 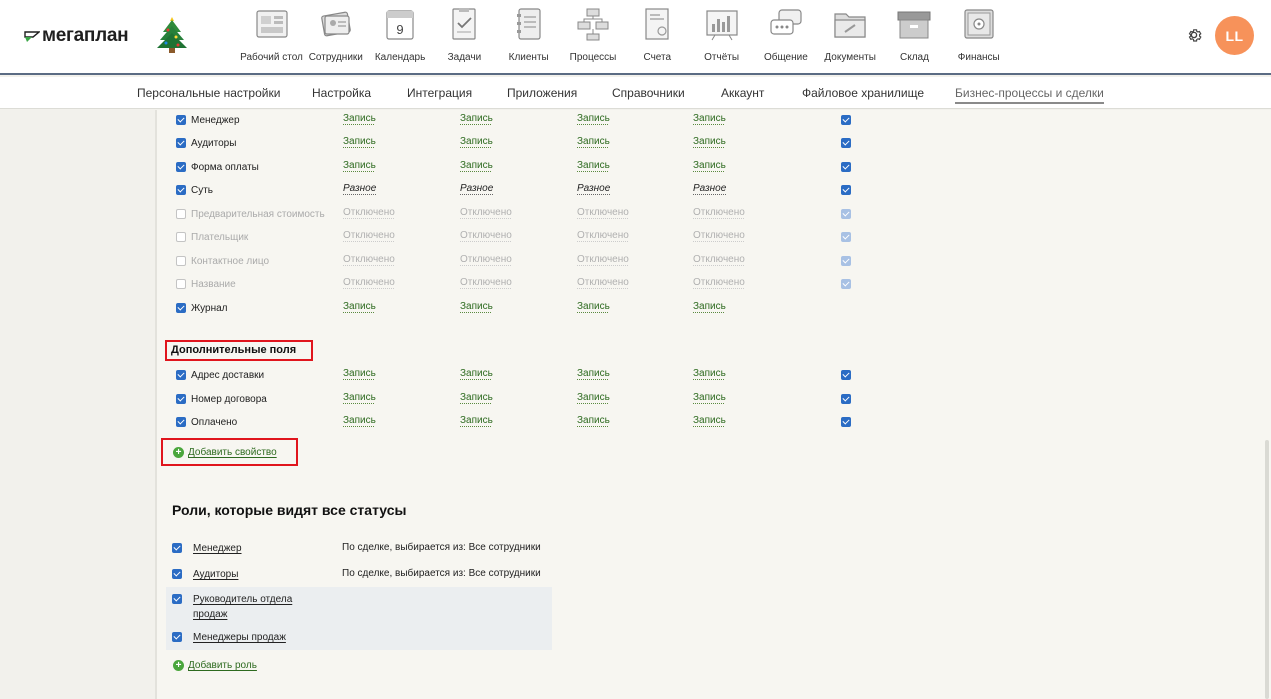 I want to click on submenu-integration: Интеграция, so click(x=439, y=93).